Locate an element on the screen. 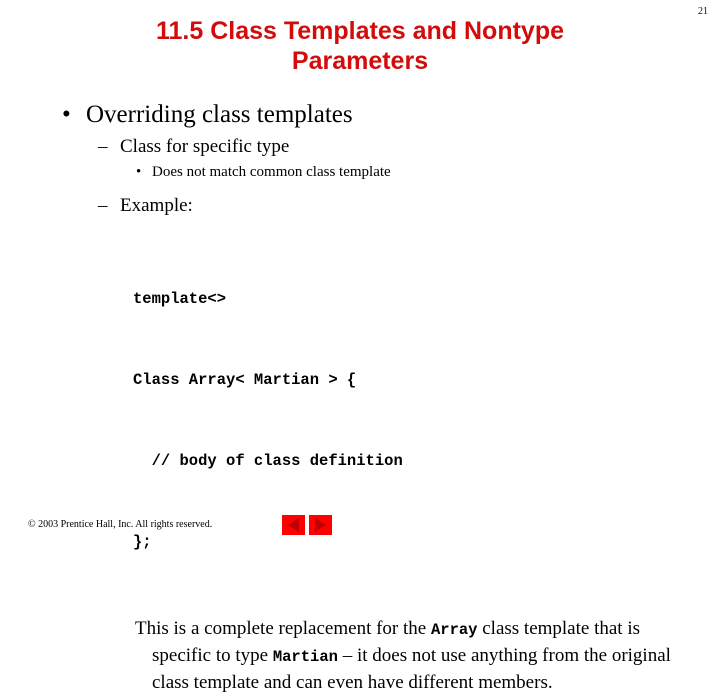 Image resolution: width=720 pixels, height=696 pixels. page-number: 21 is located at coordinates (703, 11).